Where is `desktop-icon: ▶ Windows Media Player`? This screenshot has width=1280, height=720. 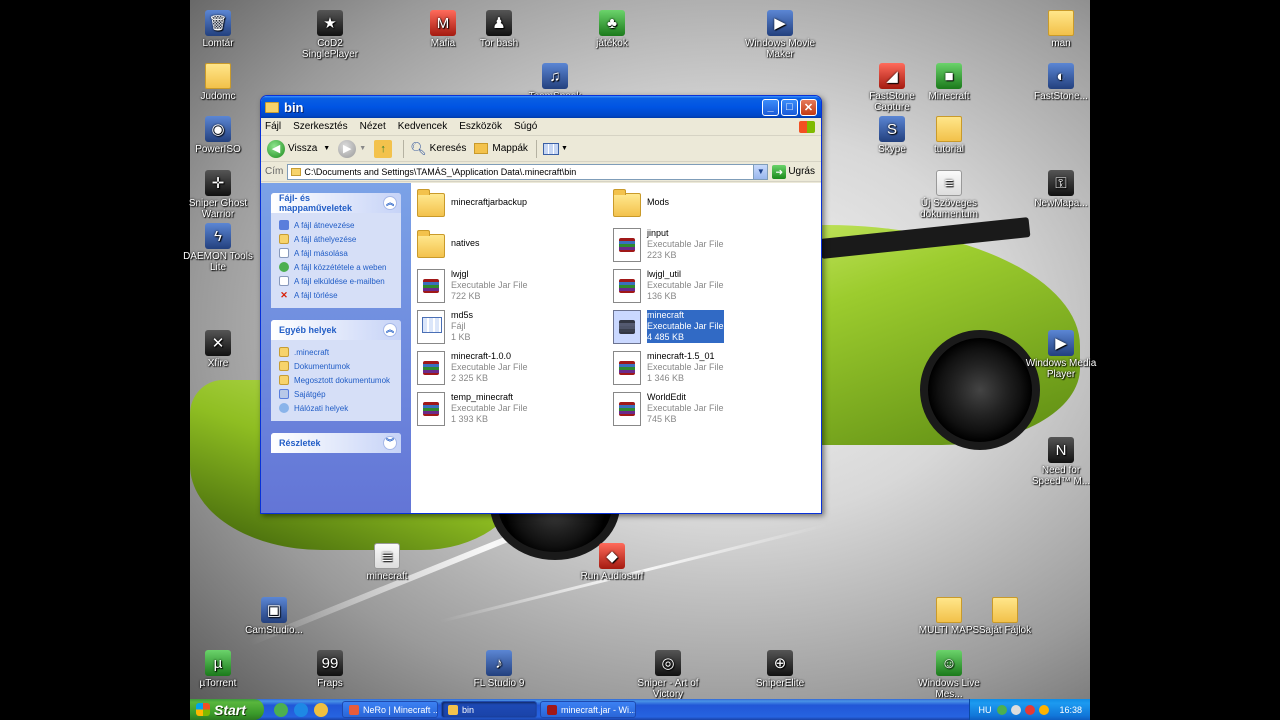 desktop-icon: ▶ Windows Media Player is located at coordinates (1061, 355).